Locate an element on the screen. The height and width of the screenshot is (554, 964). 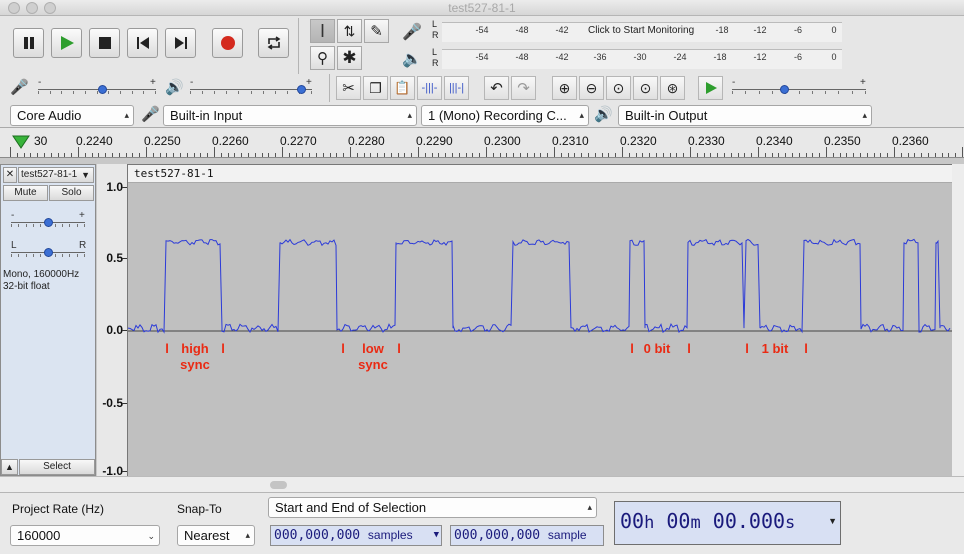
meter-tick-label: -24 is located at coordinates (680, 57).